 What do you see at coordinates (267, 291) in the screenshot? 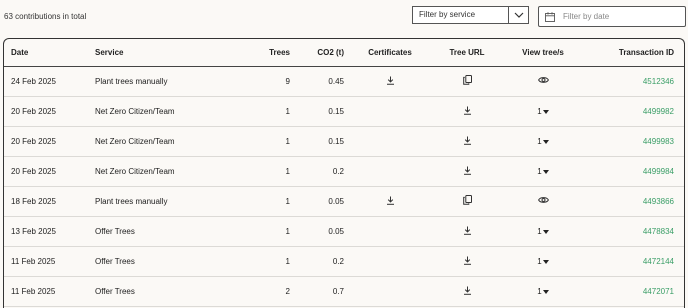
I see `cell-trees: 2` at bounding box center [267, 291].